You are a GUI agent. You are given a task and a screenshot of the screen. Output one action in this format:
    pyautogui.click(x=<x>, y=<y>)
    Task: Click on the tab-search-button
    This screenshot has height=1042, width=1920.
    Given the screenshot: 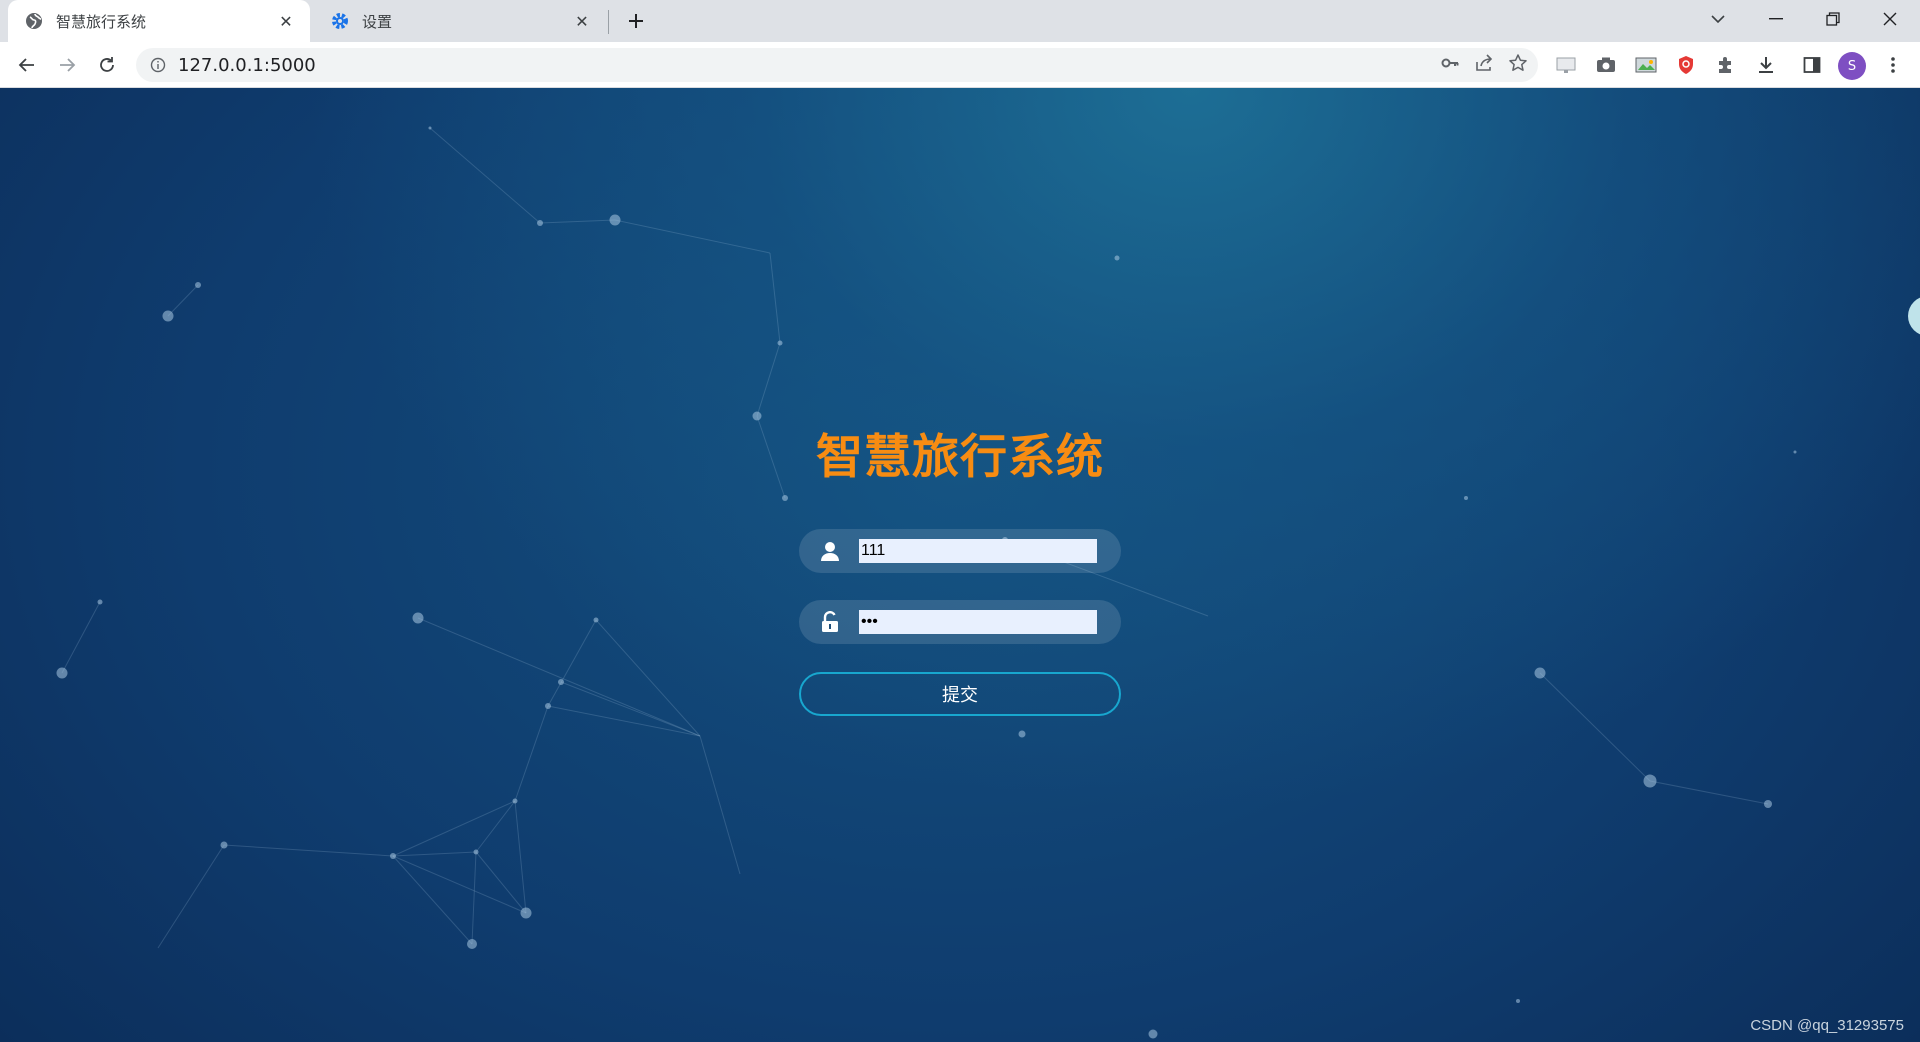 What is the action you would take?
    pyautogui.click(x=1718, y=19)
    